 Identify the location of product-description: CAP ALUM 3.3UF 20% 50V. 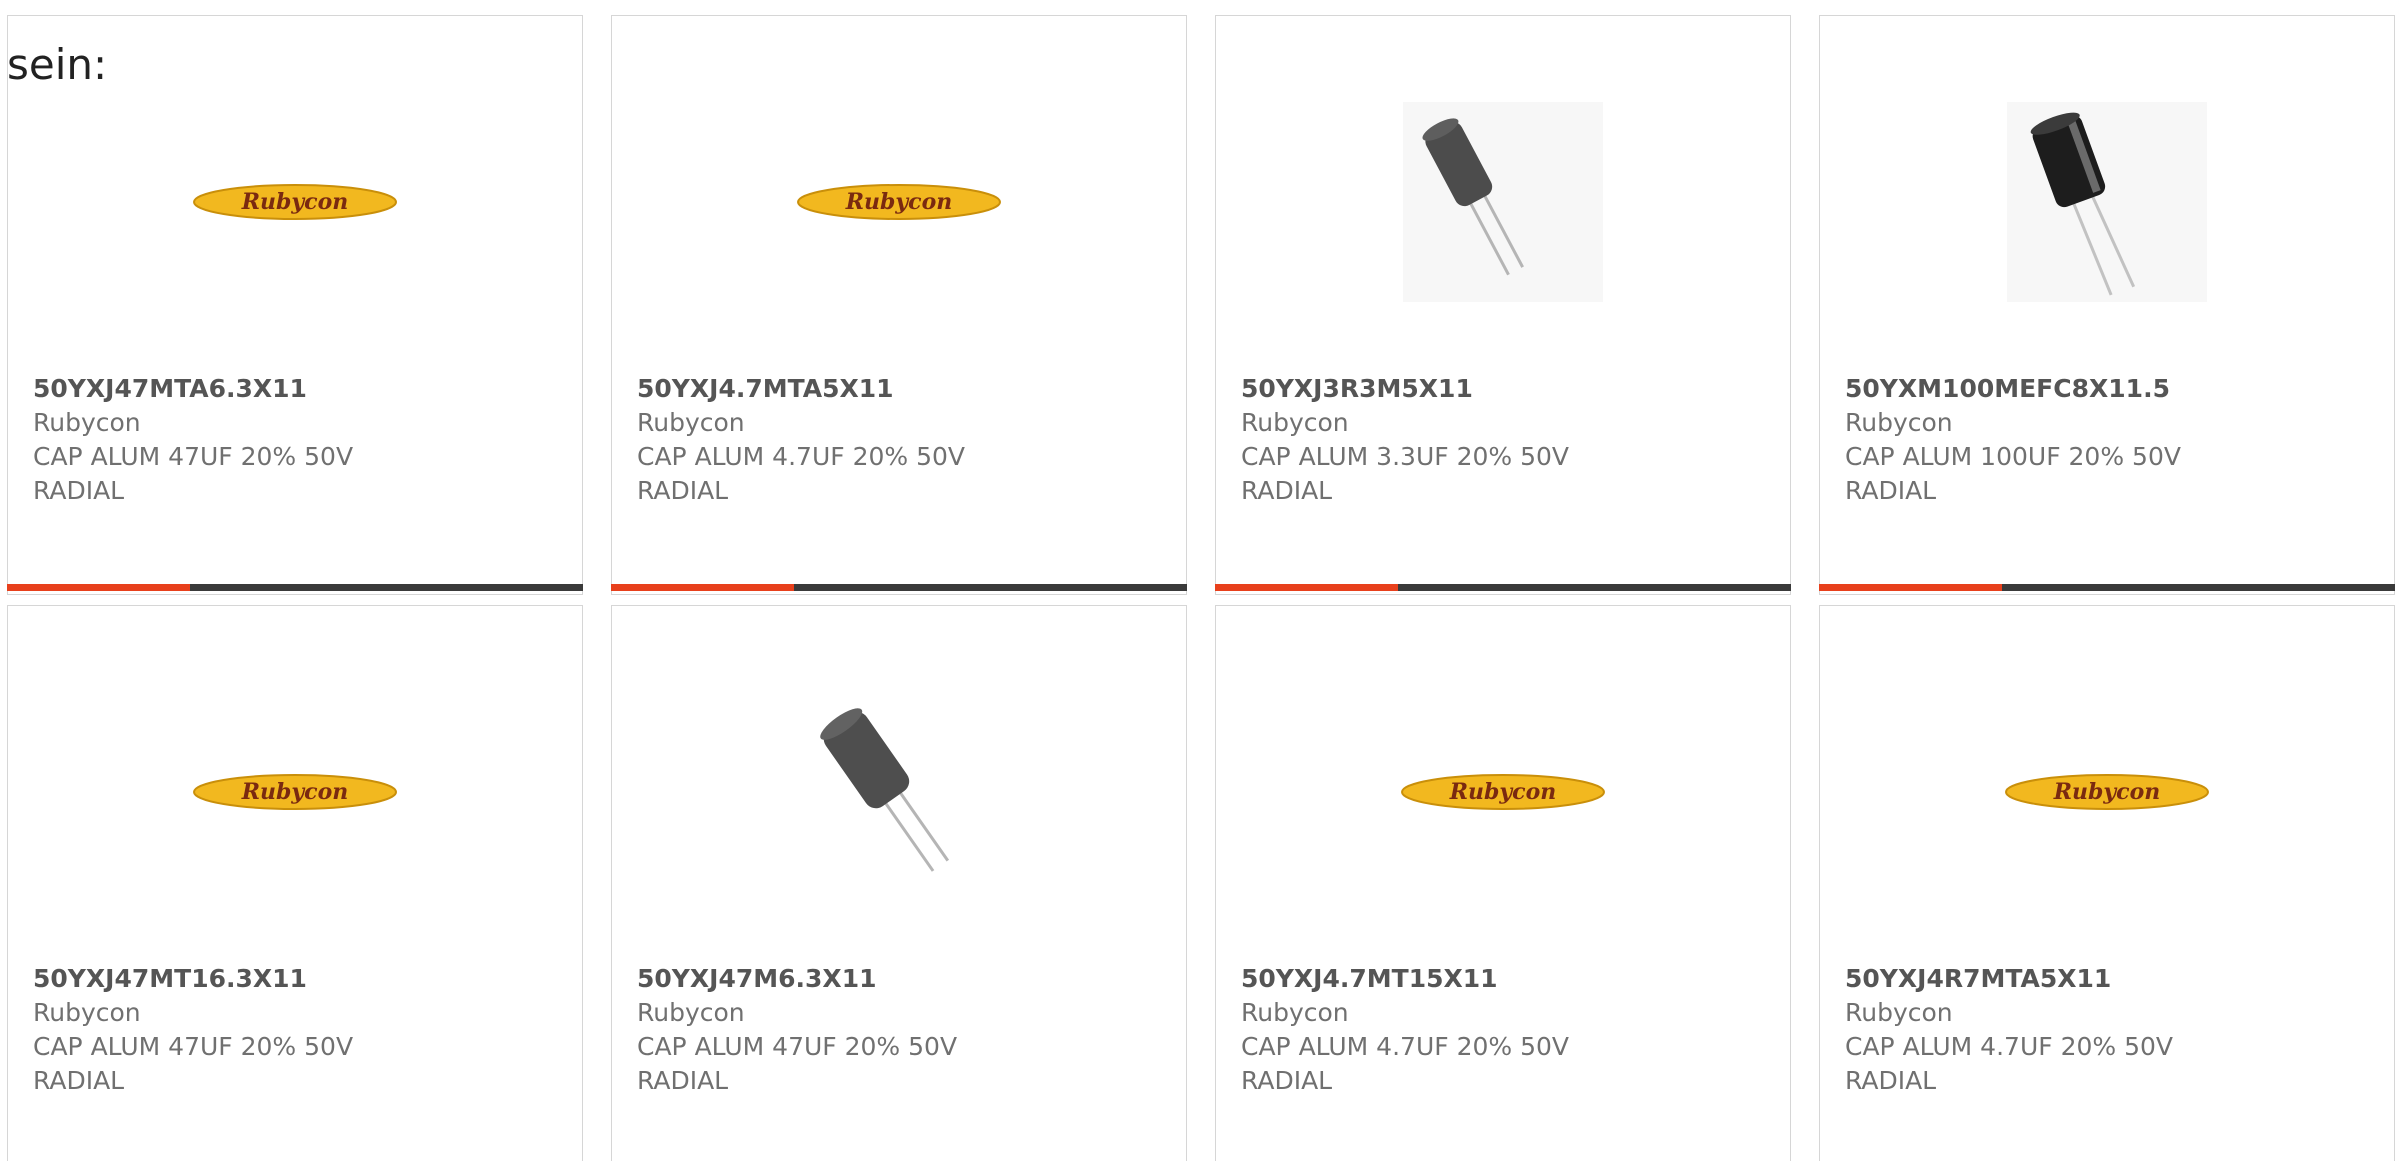
(1405, 456).